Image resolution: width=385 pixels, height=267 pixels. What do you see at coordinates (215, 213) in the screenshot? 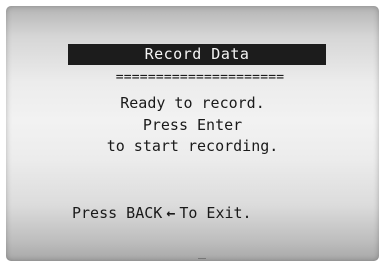
I see `footer-suffix: To Exit.` at bounding box center [215, 213].